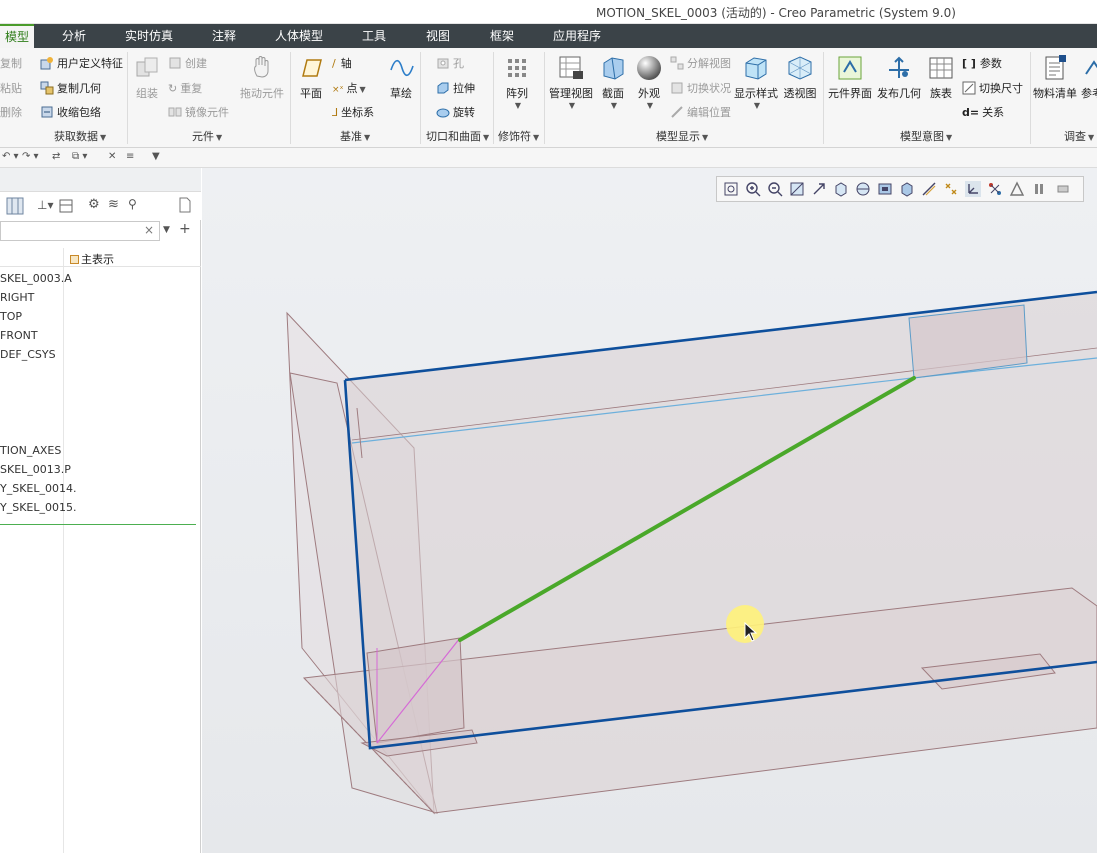 Image resolution: width=1097 pixels, height=853 pixels. What do you see at coordinates (1079, 136) in the screenshot?
I see `investigate-group-label: 调查 ▼` at bounding box center [1079, 136].